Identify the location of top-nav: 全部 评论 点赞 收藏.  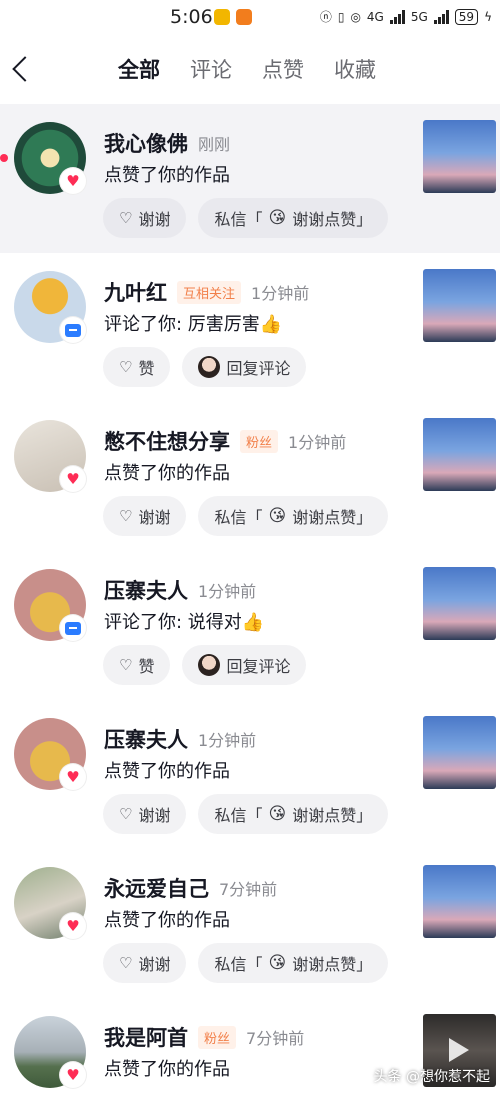
(250, 69).